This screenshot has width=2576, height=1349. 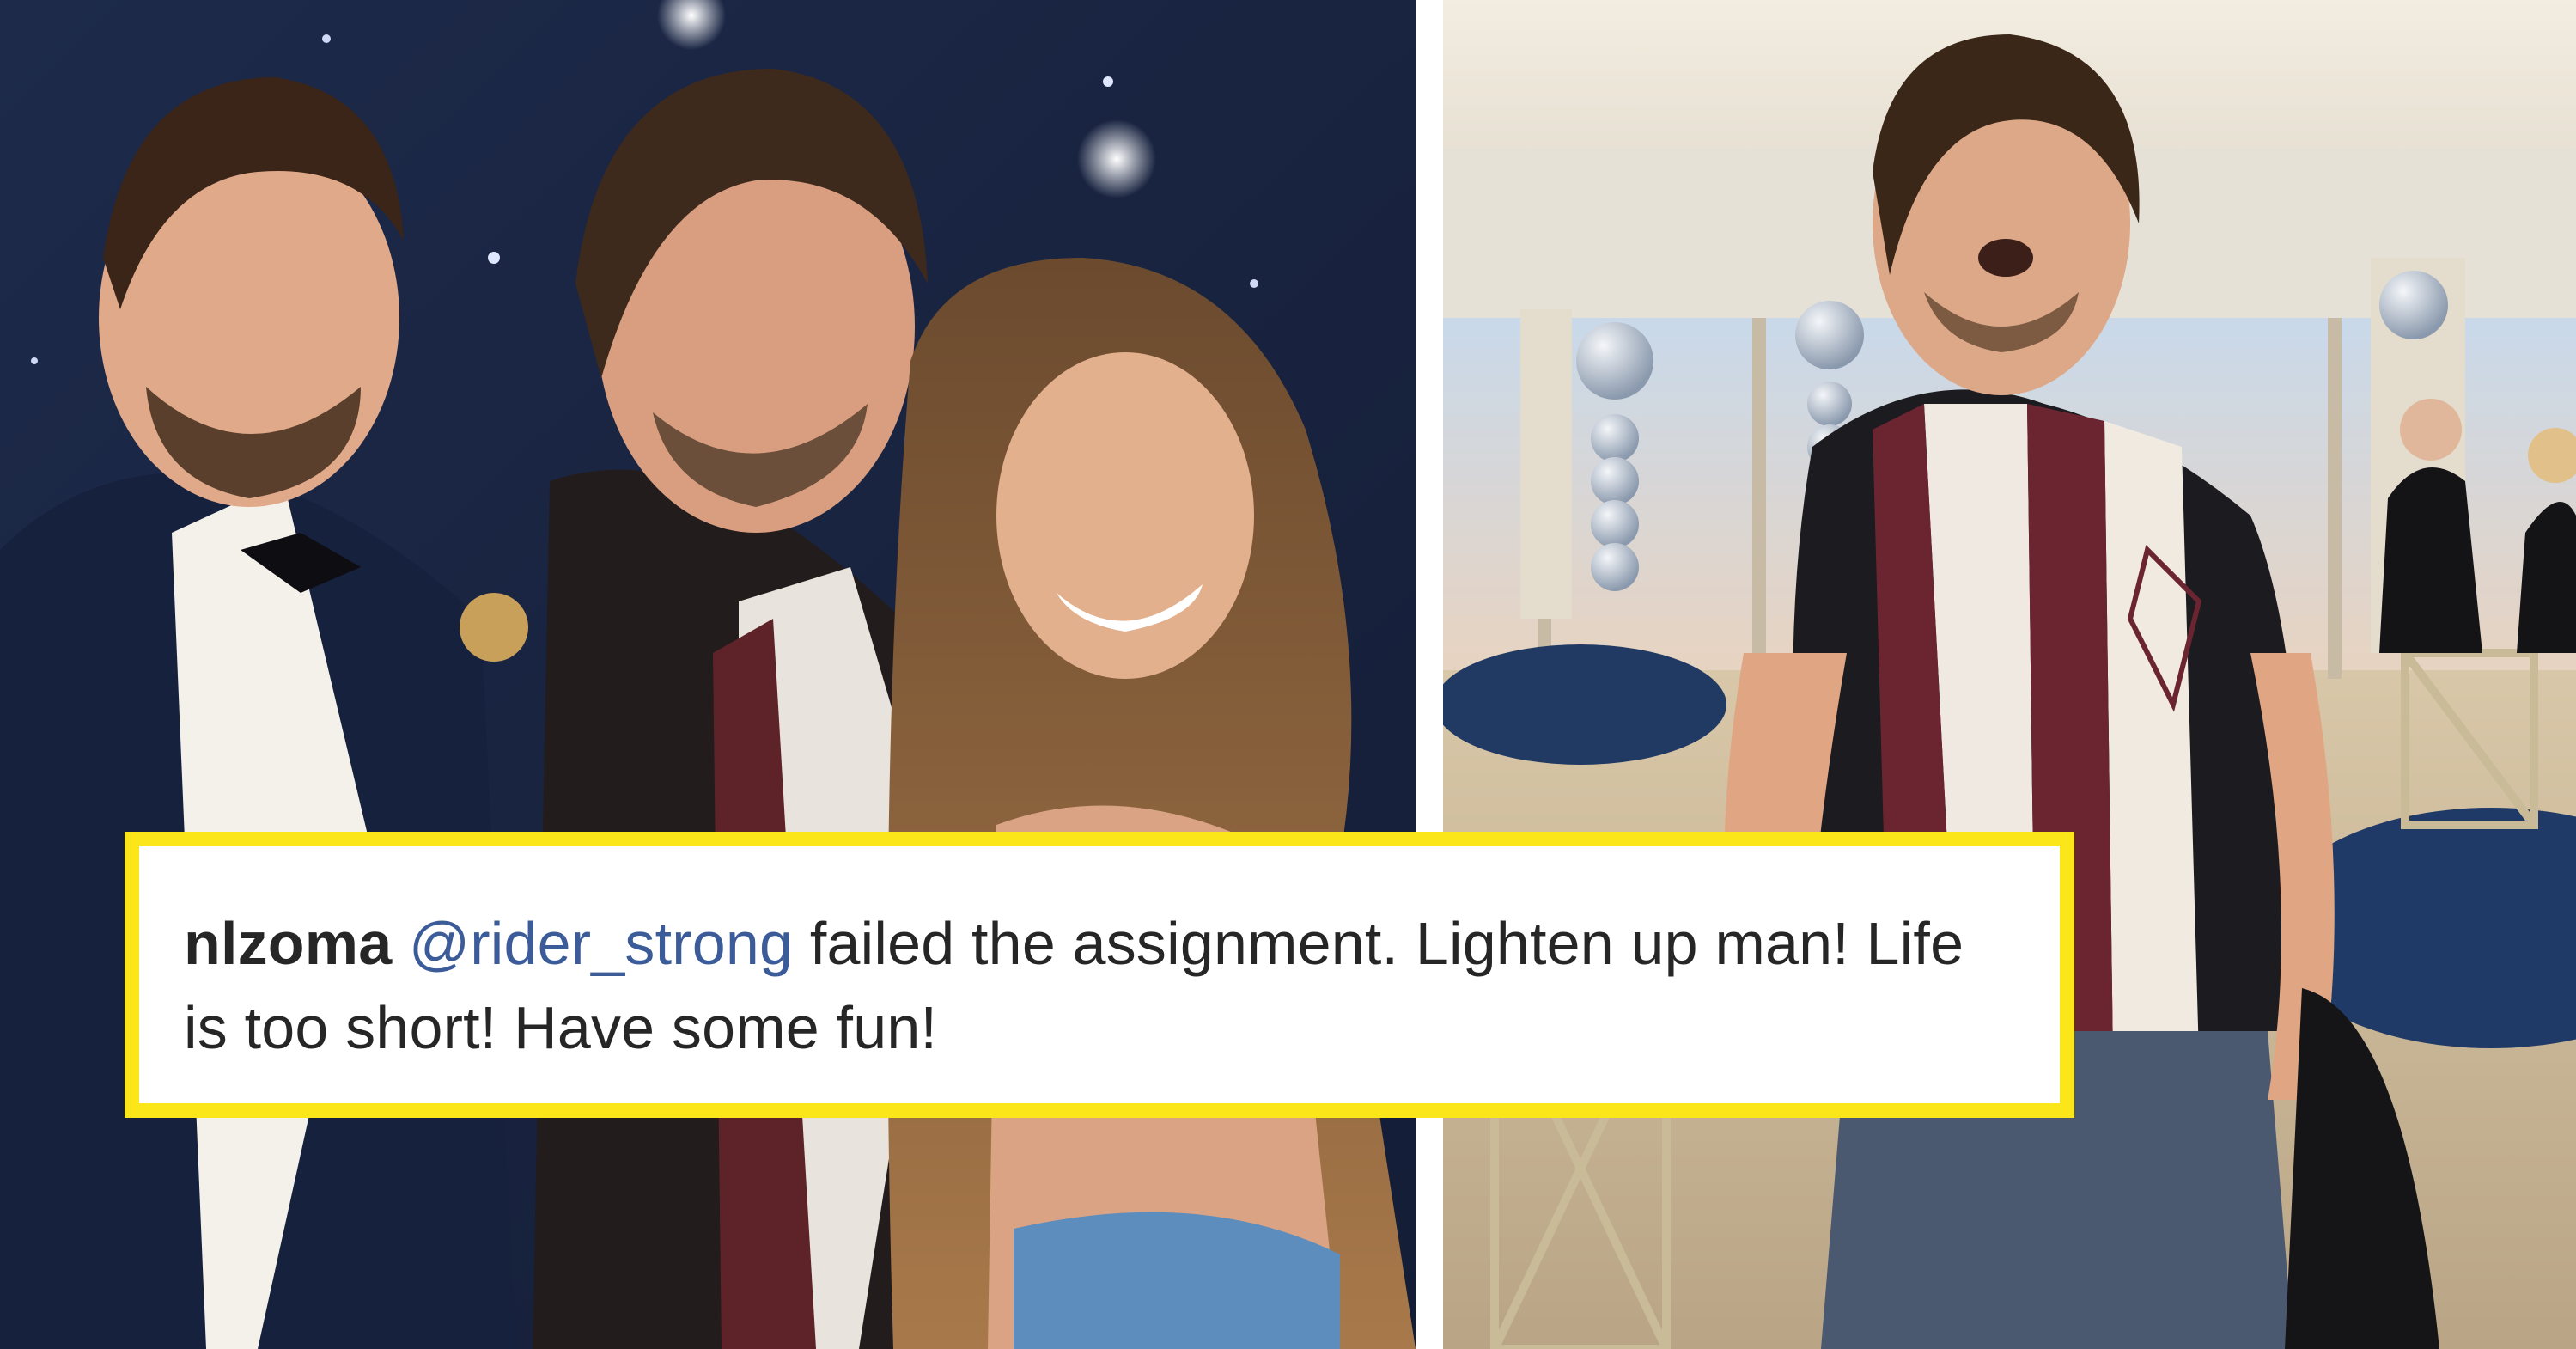 I want to click on comment-username: nlzoma, so click(x=288, y=944).